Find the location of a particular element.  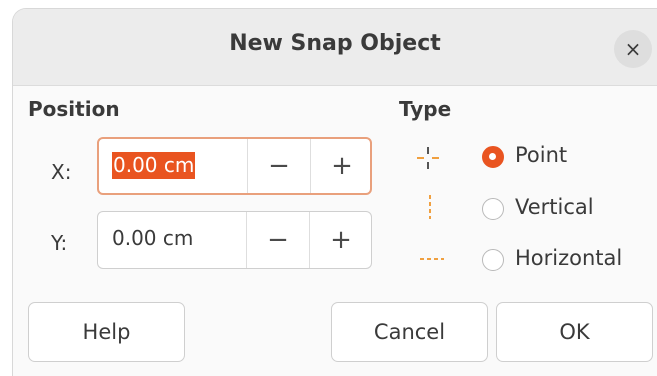

horizontal-label: Horizontal is located at coordinates (568, 258).